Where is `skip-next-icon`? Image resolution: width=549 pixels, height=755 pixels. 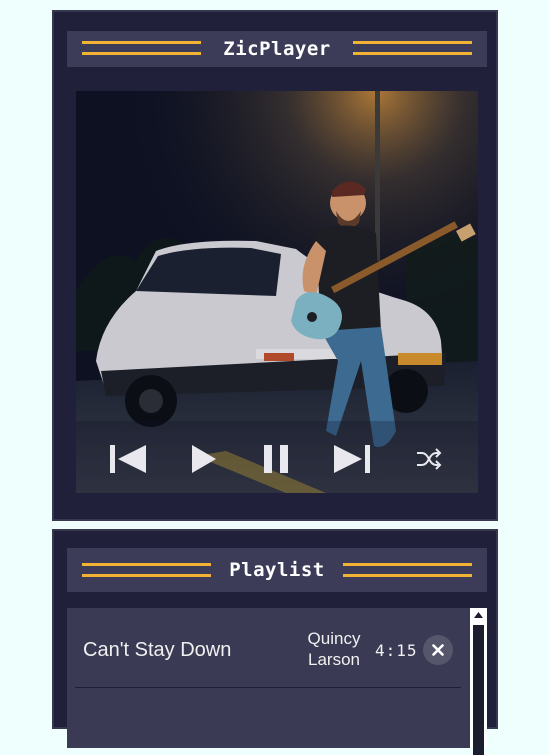
skip-next-icon is located at coordinates (352, 459).